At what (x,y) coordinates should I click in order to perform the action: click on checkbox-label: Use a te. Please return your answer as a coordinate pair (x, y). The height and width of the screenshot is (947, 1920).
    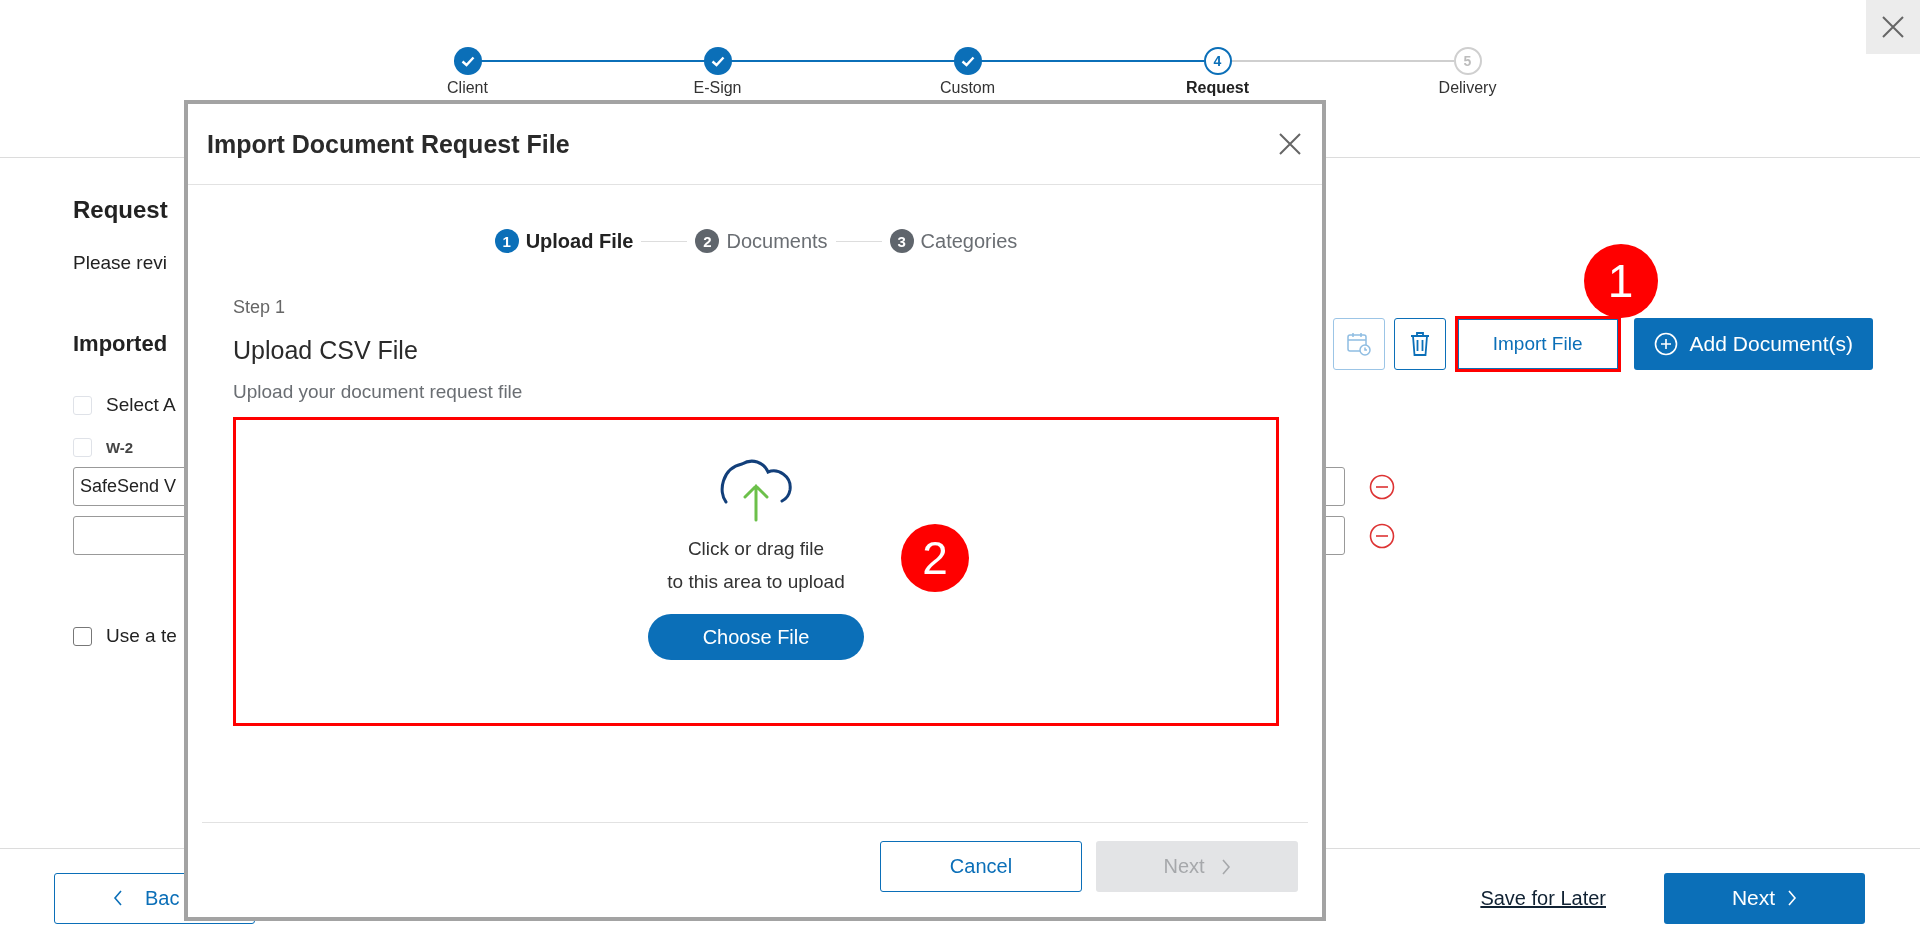
    Looking at the image, I should click on (141, 636).